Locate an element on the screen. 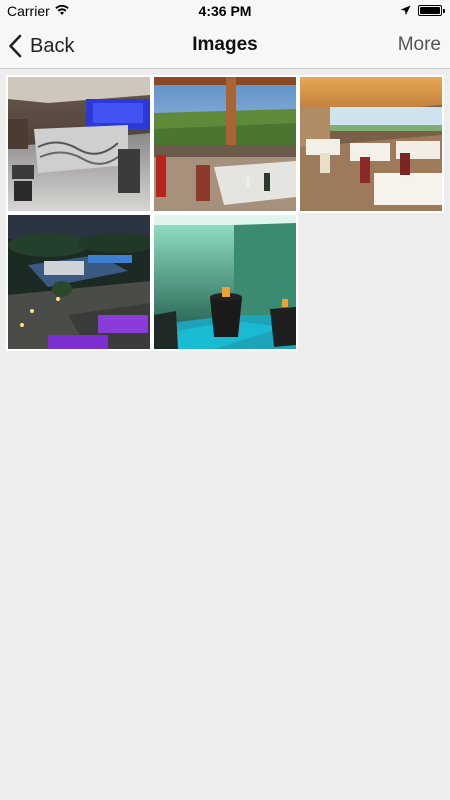  status-bar: Carrier 4:36 PM is located at coordinates (225, 11).